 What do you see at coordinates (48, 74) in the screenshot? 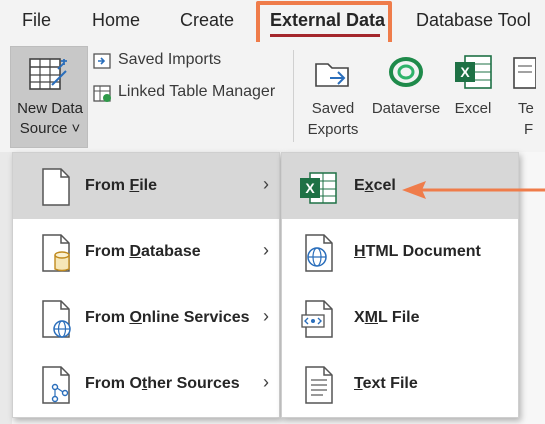
I see `new-data-source-icon` at bounding box center [48, 74].